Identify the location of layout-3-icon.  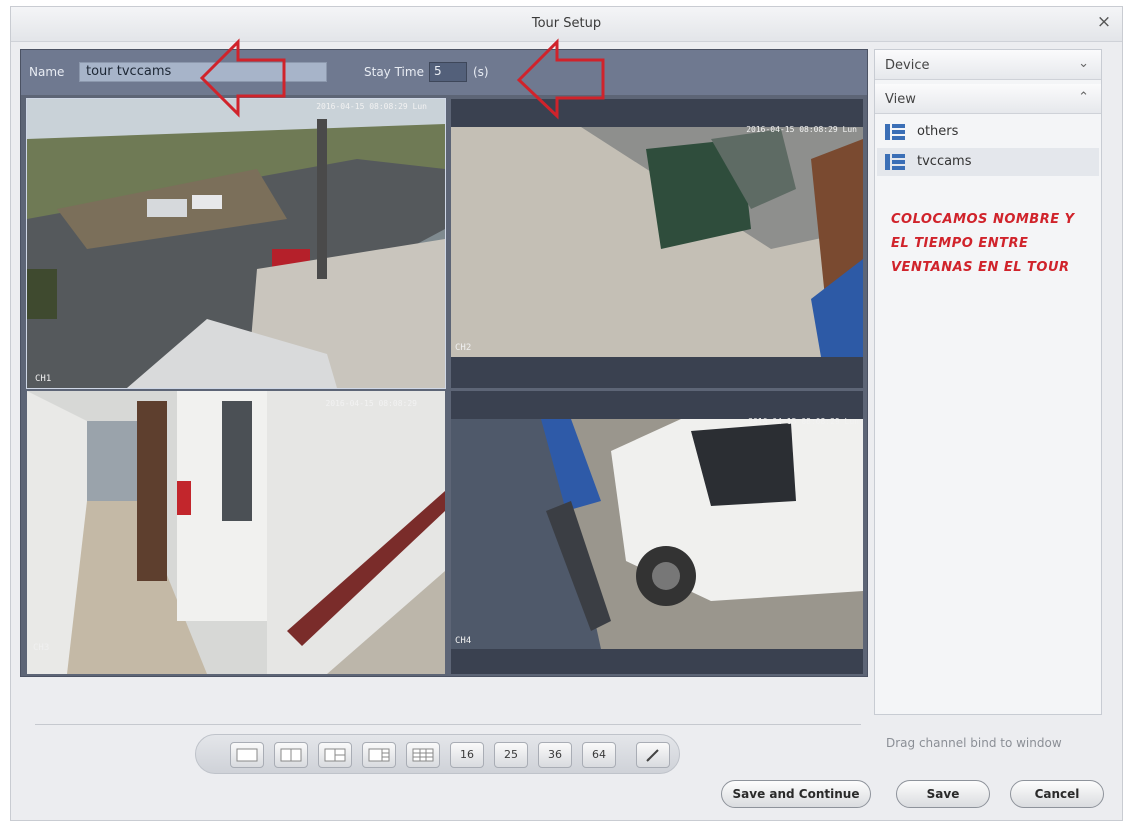
(335, 755).